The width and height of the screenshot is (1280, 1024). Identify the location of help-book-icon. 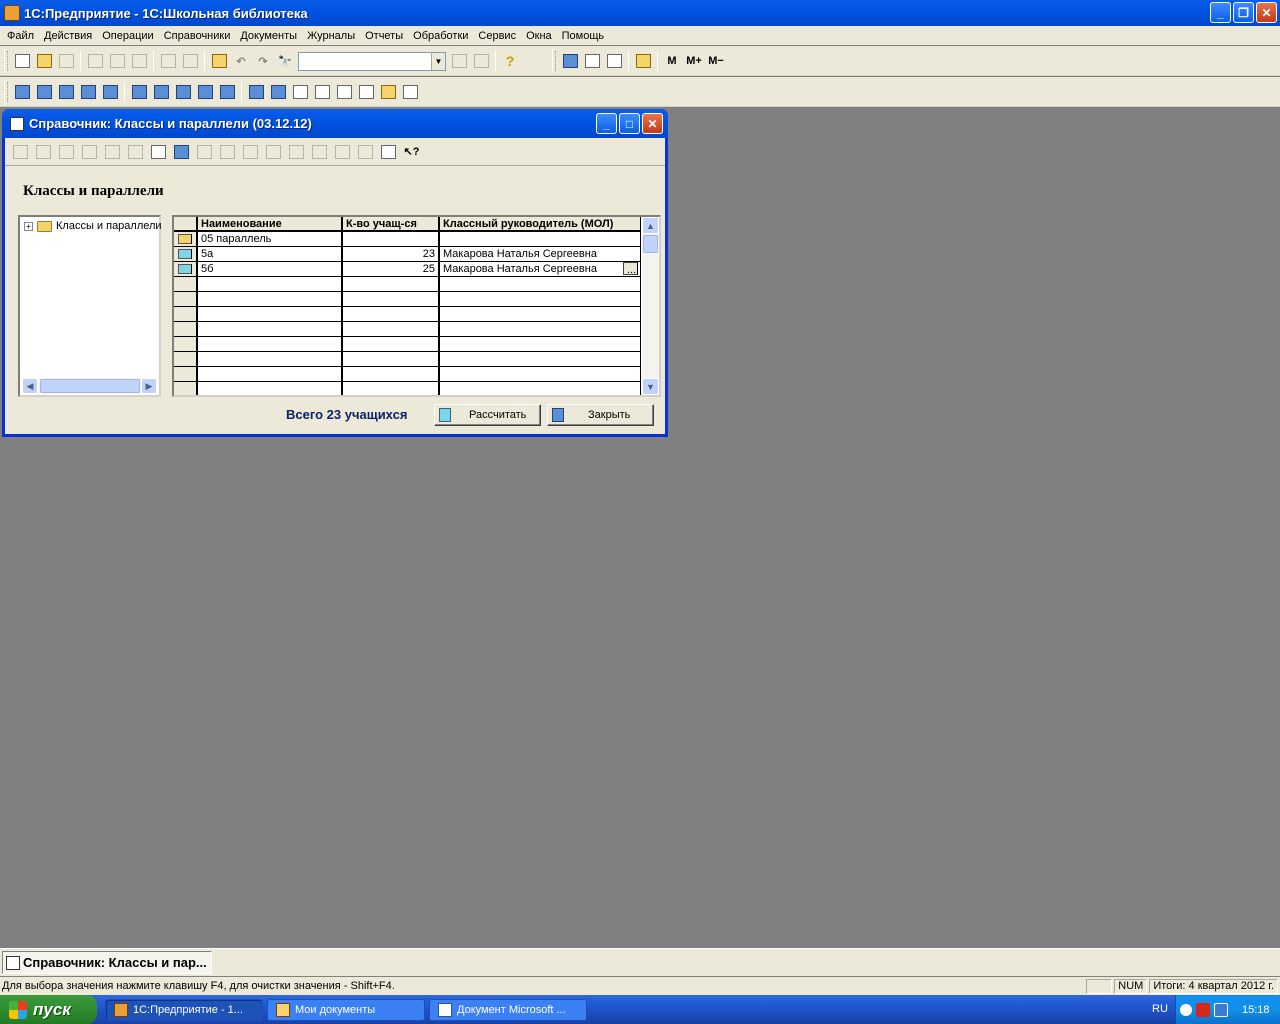
(219, 61).